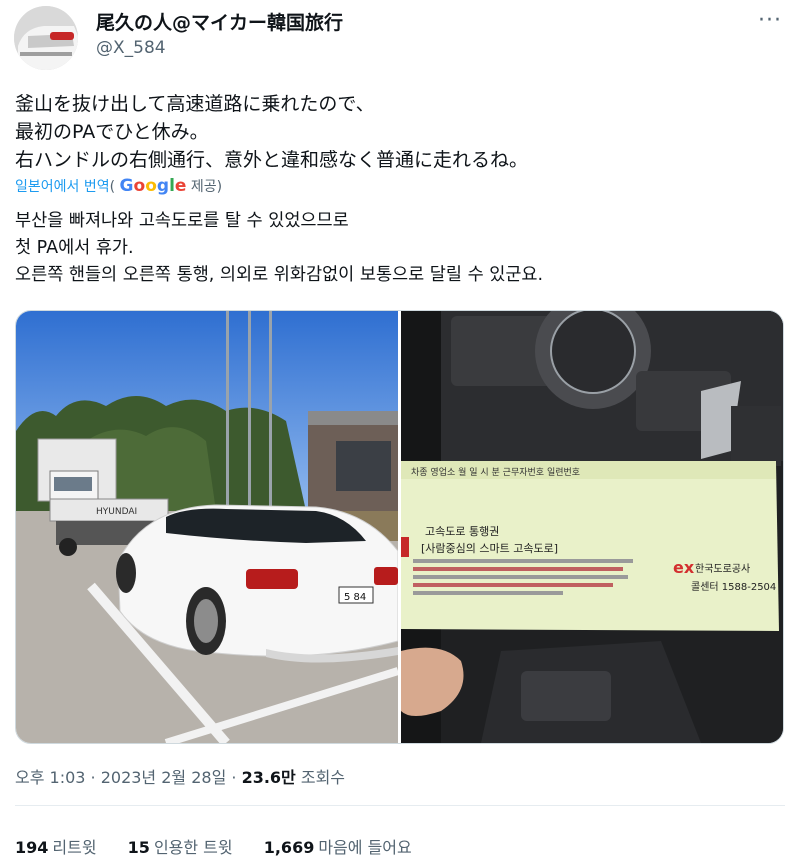  I want to click on svg-text: 콜센터 1588-2504, so click(733, 587).